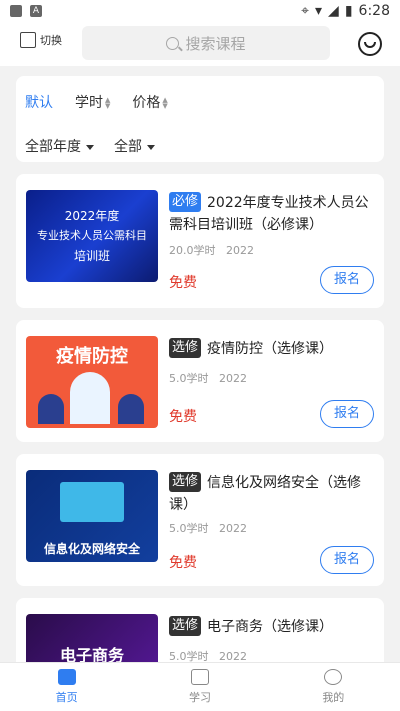  I want to click on medic-figure, so click(90, 398).